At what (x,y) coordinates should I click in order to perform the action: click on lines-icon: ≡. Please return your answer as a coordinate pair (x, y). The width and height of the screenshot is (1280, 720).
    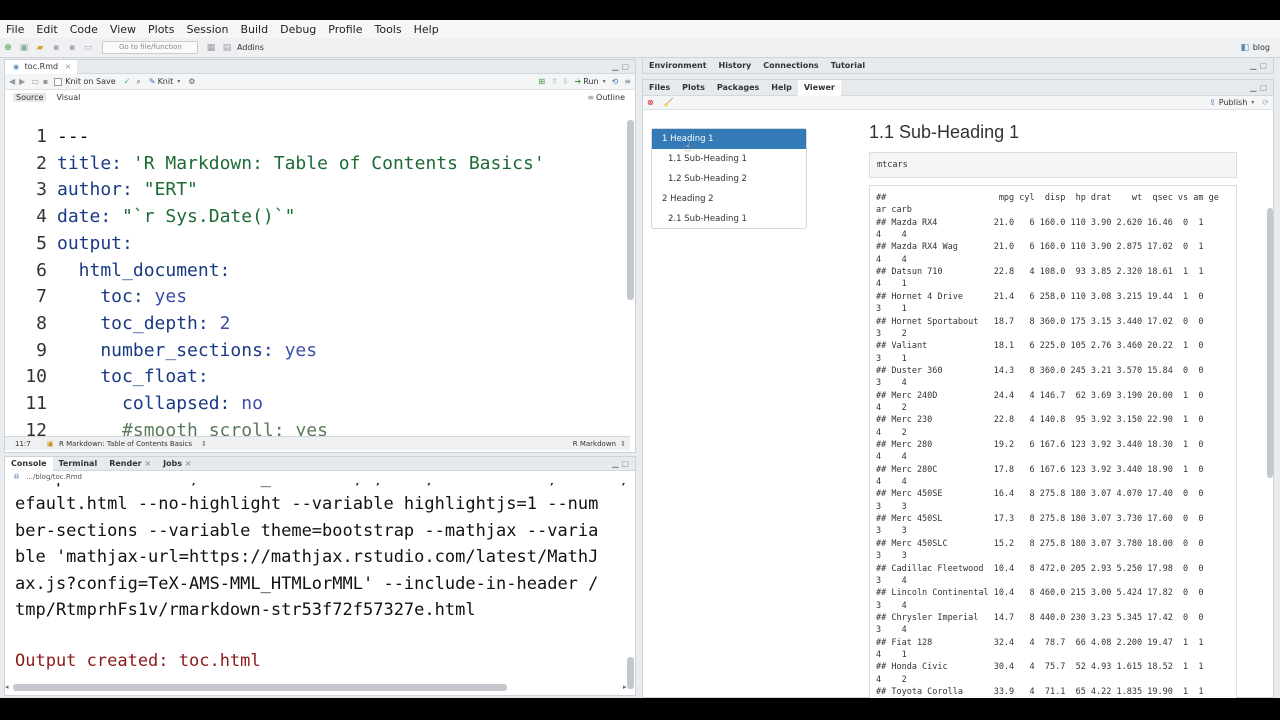
    Looking at the image, I should click on (627, 81).